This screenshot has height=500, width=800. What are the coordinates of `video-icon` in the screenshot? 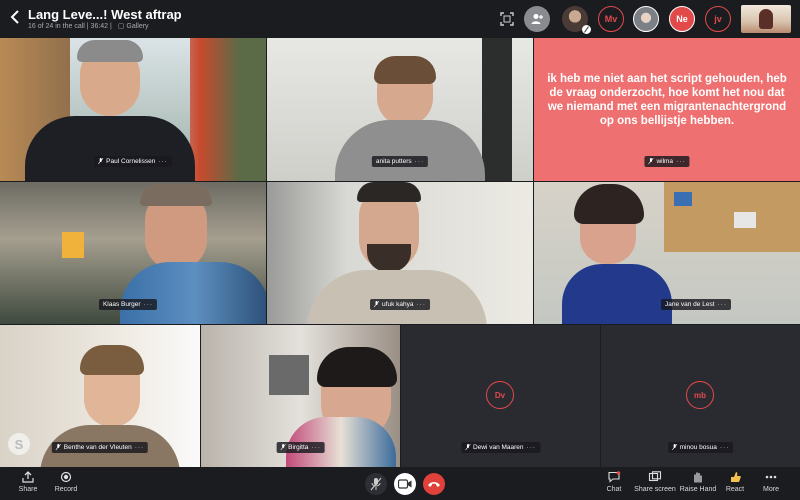 It's located at (405, 484).